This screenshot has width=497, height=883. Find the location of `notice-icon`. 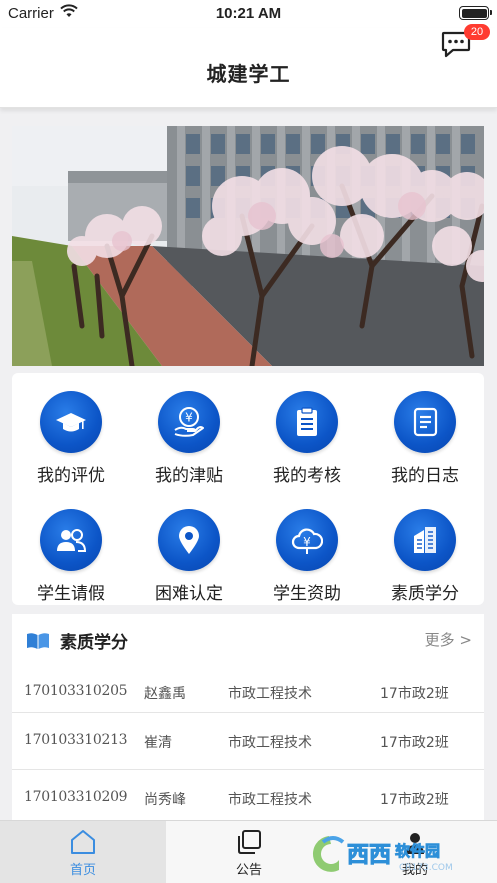

notice-icon is located at coordinates (249, 844).